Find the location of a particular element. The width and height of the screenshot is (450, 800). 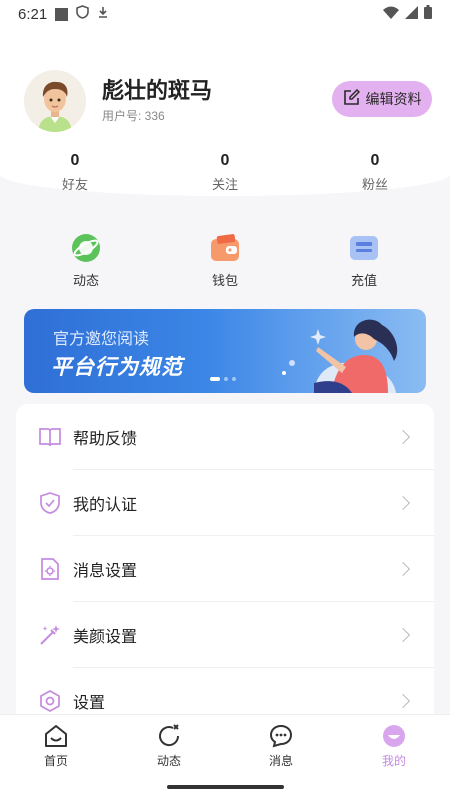

shield-status-icon is located at coordinates (83, 14).